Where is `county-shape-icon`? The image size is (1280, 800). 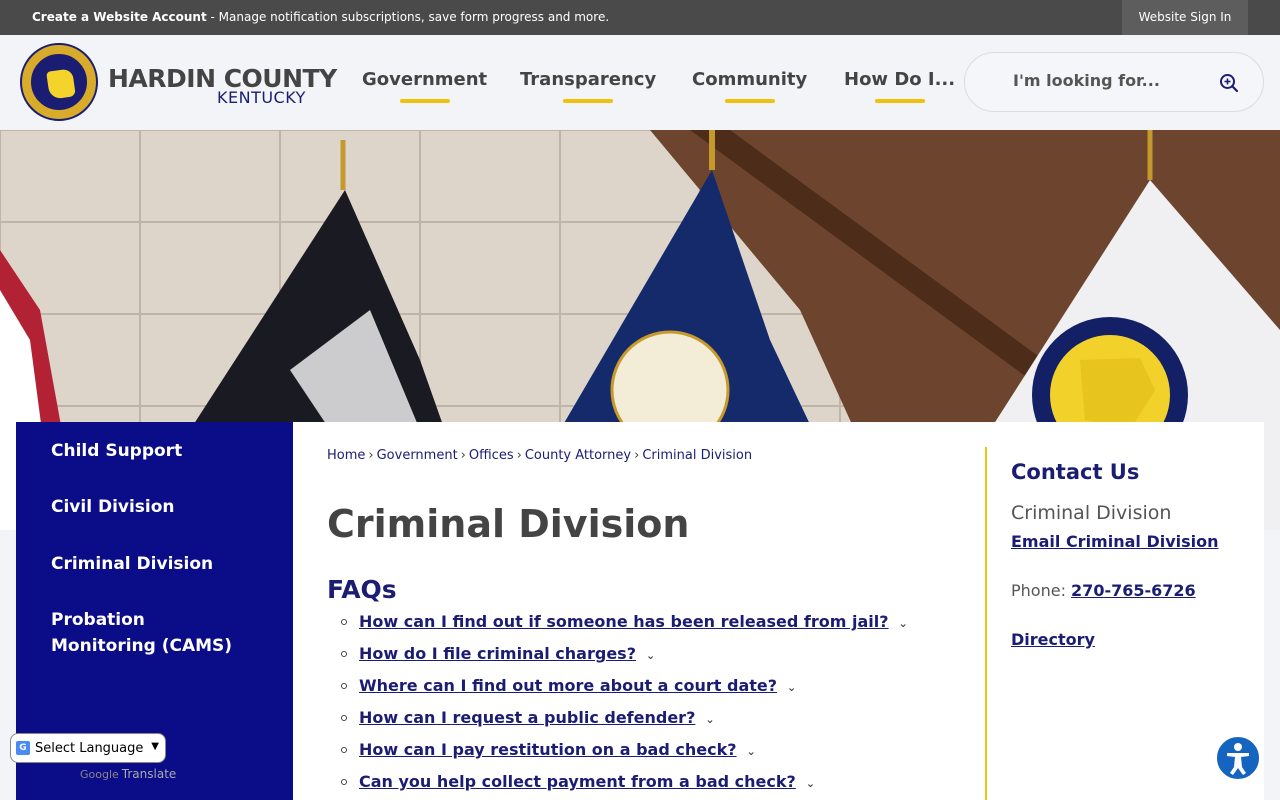 county-shape-icon is located at coordinates (61, 84).